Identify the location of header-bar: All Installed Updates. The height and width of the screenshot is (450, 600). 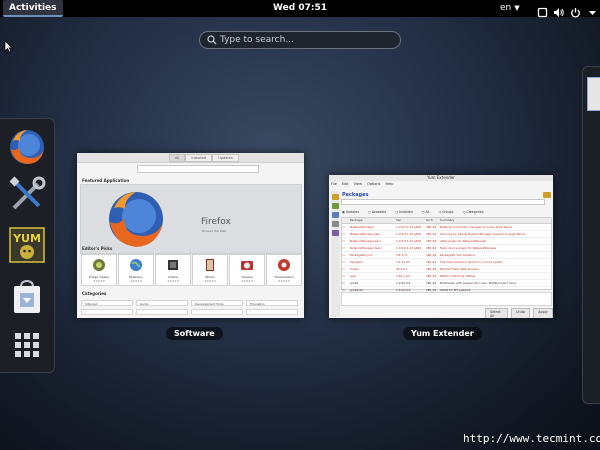
(190, 158).